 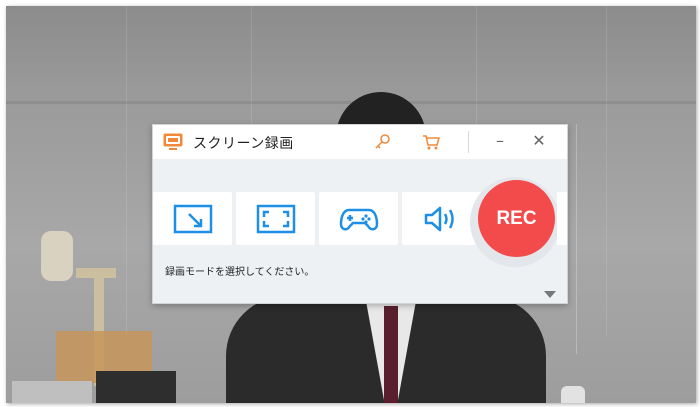 What do you see at coordinates (621, 239) in the screenshot?
I see `glass-partition` at bounding box center [621, 239].